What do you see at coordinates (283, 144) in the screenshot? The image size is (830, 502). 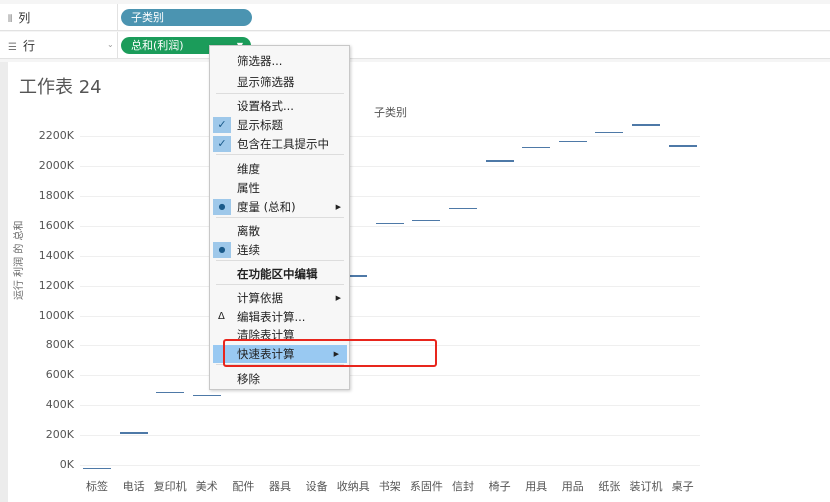 I see `menu-item-label: 包含在工具提示中` at bounding box center [283, 144].